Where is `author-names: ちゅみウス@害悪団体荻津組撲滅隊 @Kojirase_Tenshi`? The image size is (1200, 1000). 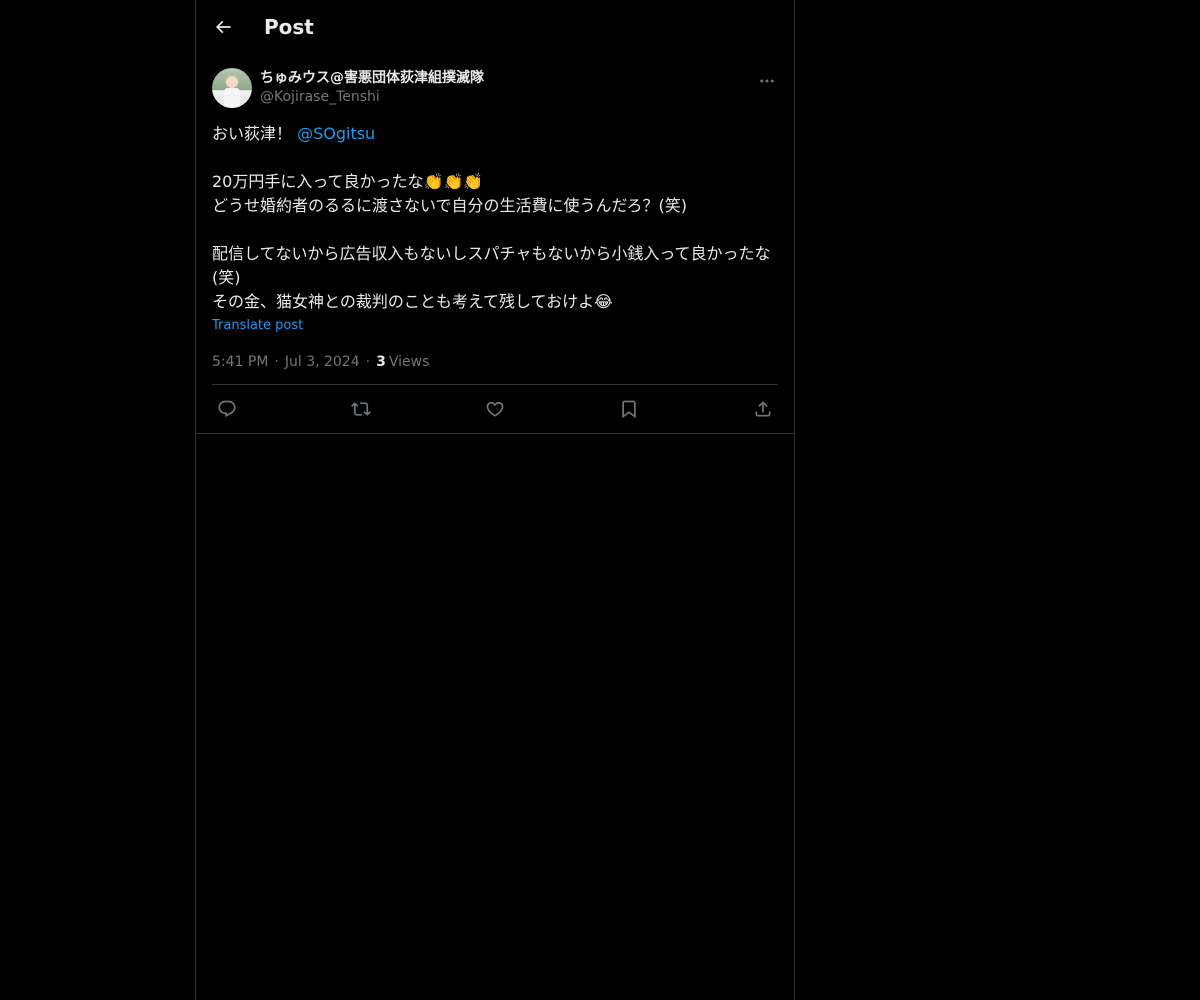 author-names: ちゅみウス@害悪団体荻津組撲滅隊 @Kojirase_Tenshi is located at coordinates (372, 88).